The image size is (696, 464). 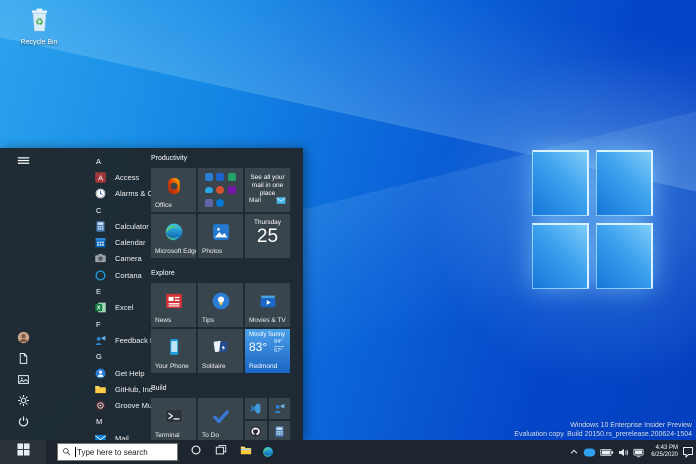 I want to click on task-view-icon, so click(x=221, y=452).